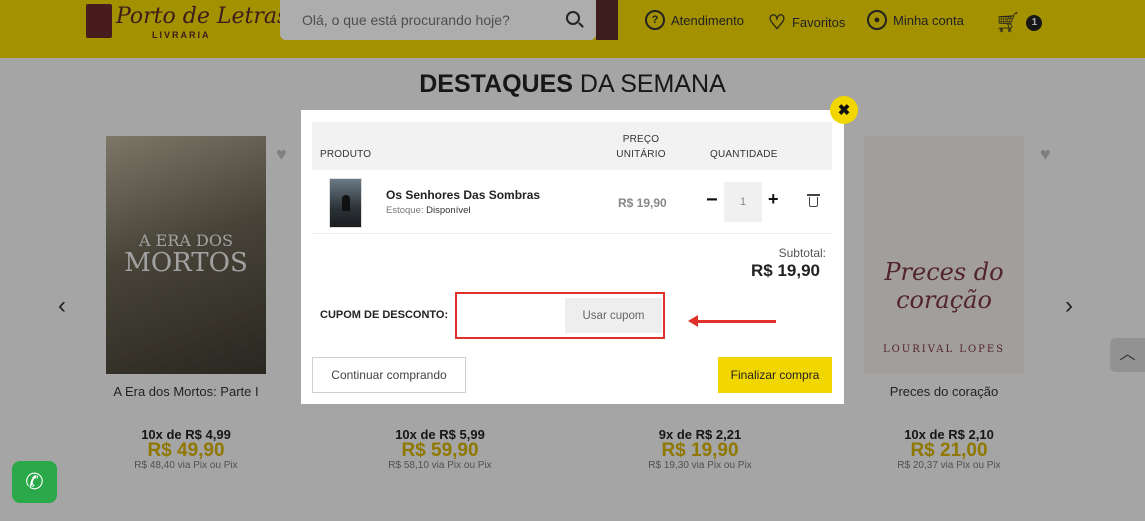  Describe the element at coordinates (463, 195) in the screenshot. I see `product-name: Os Senhores Das Sombras` at that location.